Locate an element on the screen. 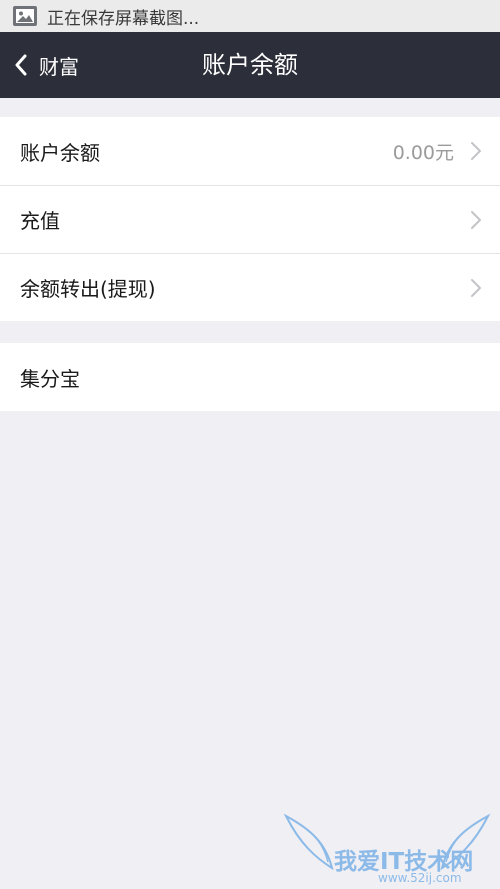 This screenshot has height=889, width=500. watermark-url: www.52ij.com is located at coordinates (420, 878).